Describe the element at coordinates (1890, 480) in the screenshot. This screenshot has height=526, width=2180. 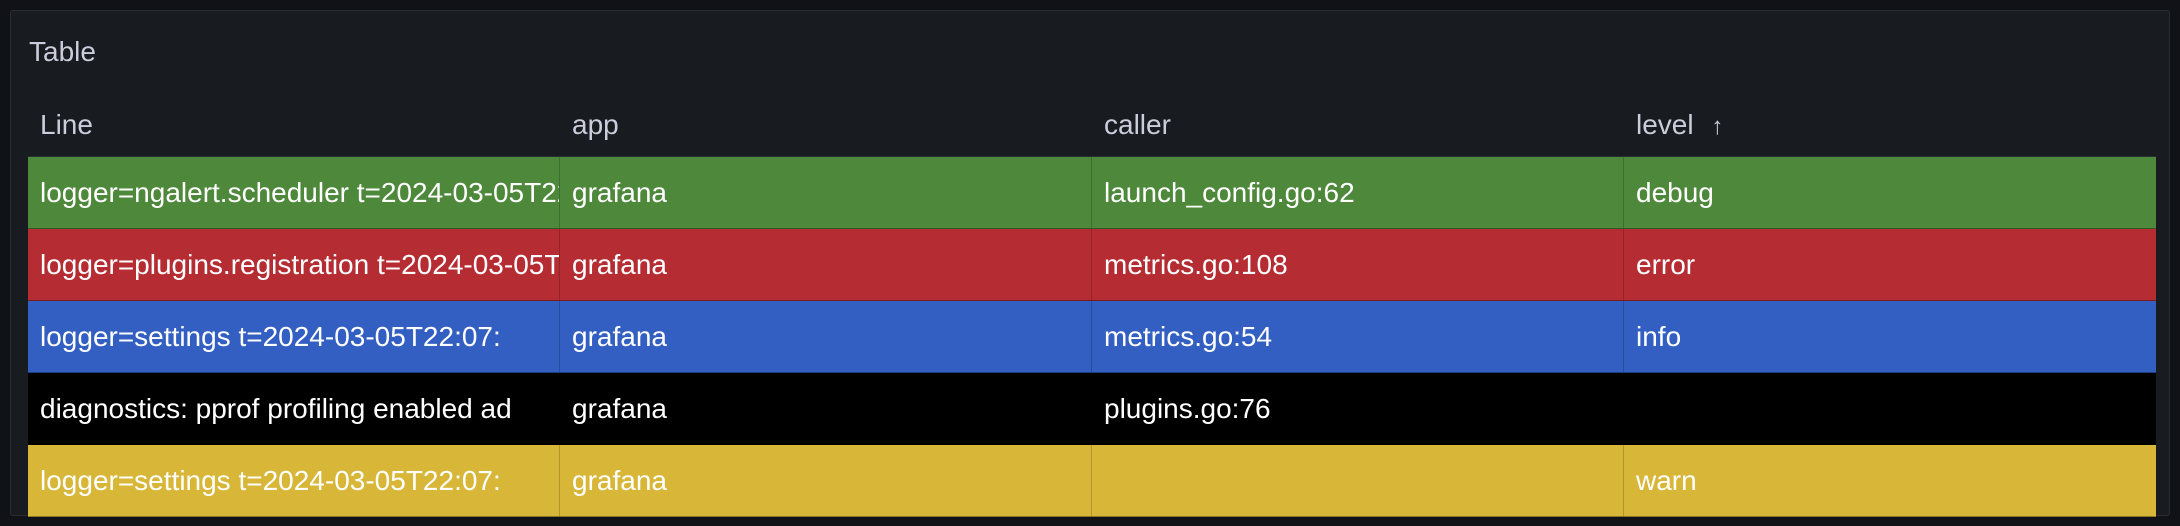
I see `cell-level: warn` at that location.